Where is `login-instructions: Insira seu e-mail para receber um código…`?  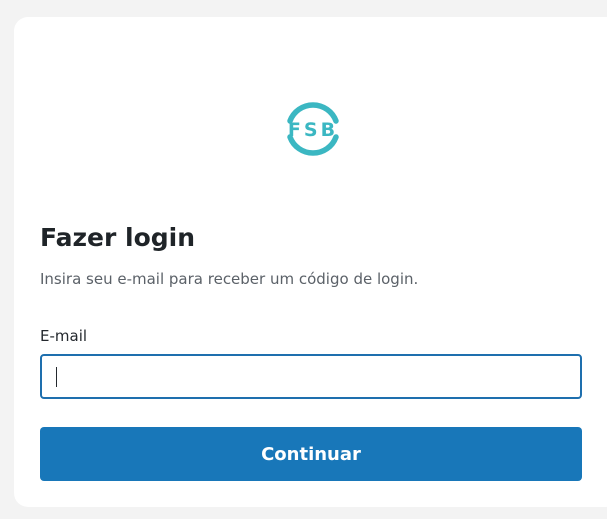
login-instructions: Insira seu e-mail para receber um código… is located at coordinates (229, 279).